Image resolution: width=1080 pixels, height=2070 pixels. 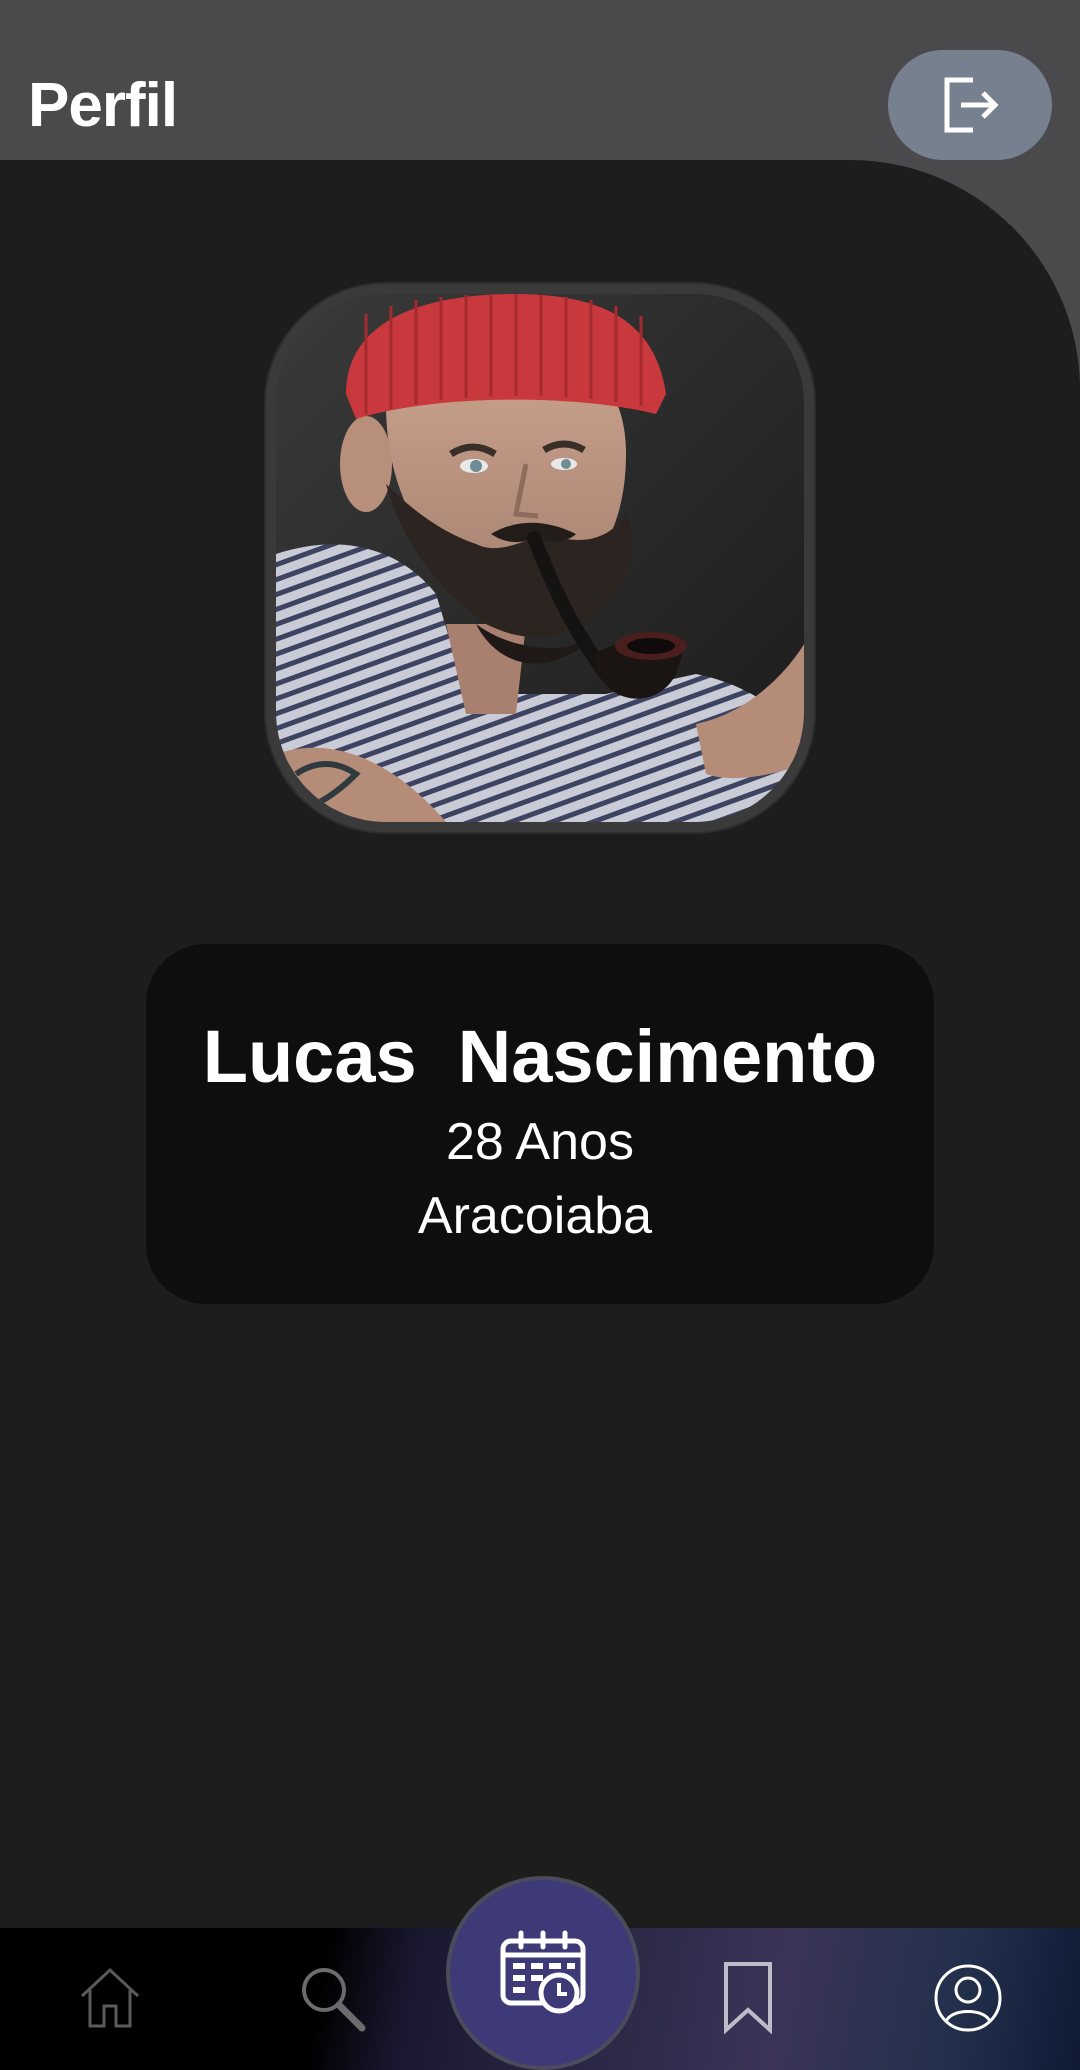 I want to click on avatar-frame, so click(x=540, y=558).